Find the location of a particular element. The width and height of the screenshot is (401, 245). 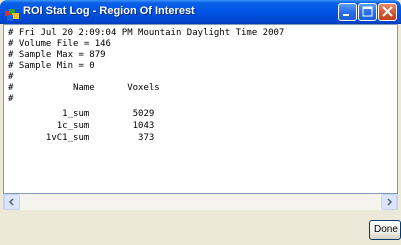

log-line: # Sample Max = 879 is located at coordinates (57, 55).